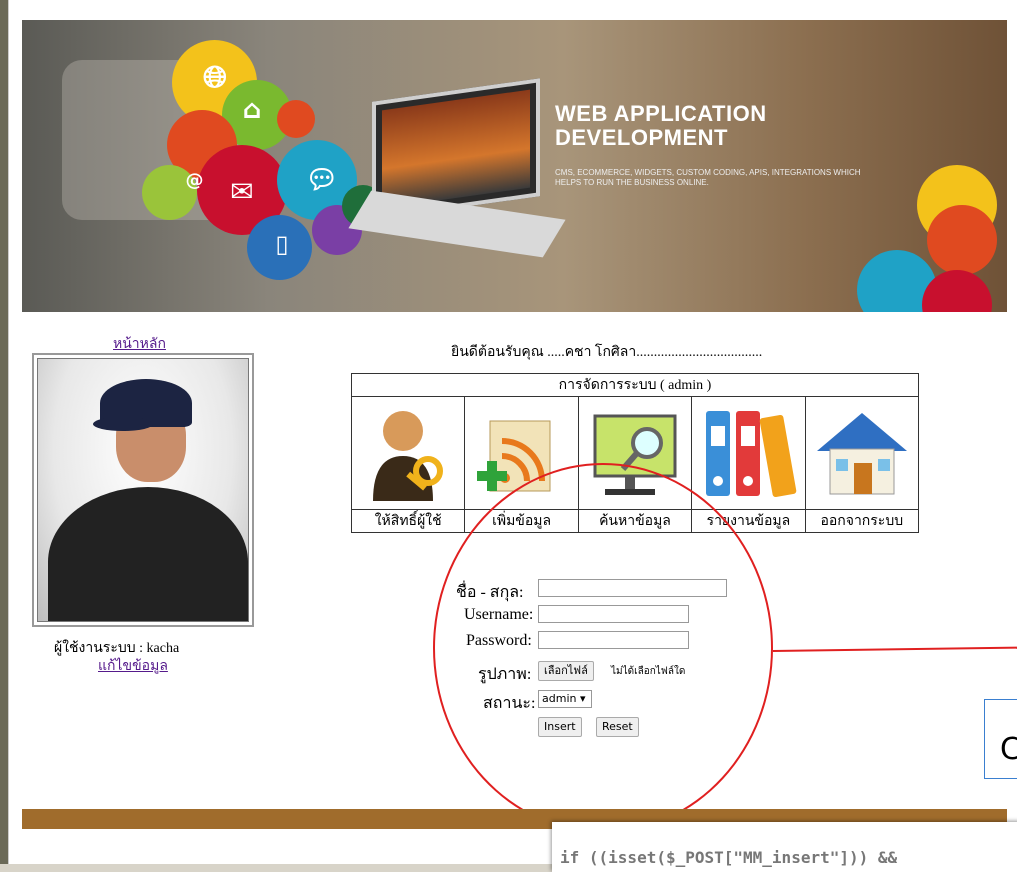 This screenshot has width=1017, height=872. I want to click on binders-icon, so click(748, 455).